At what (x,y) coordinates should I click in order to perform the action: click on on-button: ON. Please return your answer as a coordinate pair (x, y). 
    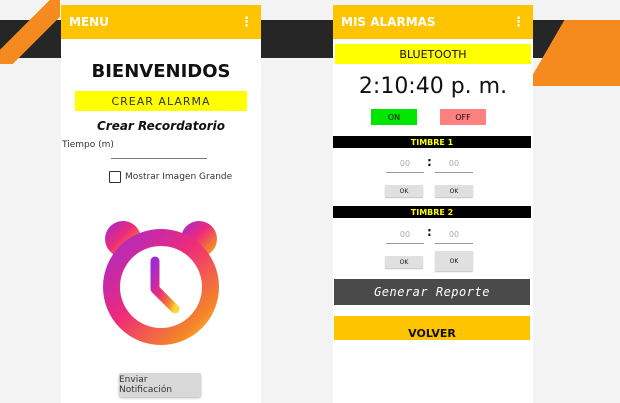
    Looking at the image, I should click on (394, 117).